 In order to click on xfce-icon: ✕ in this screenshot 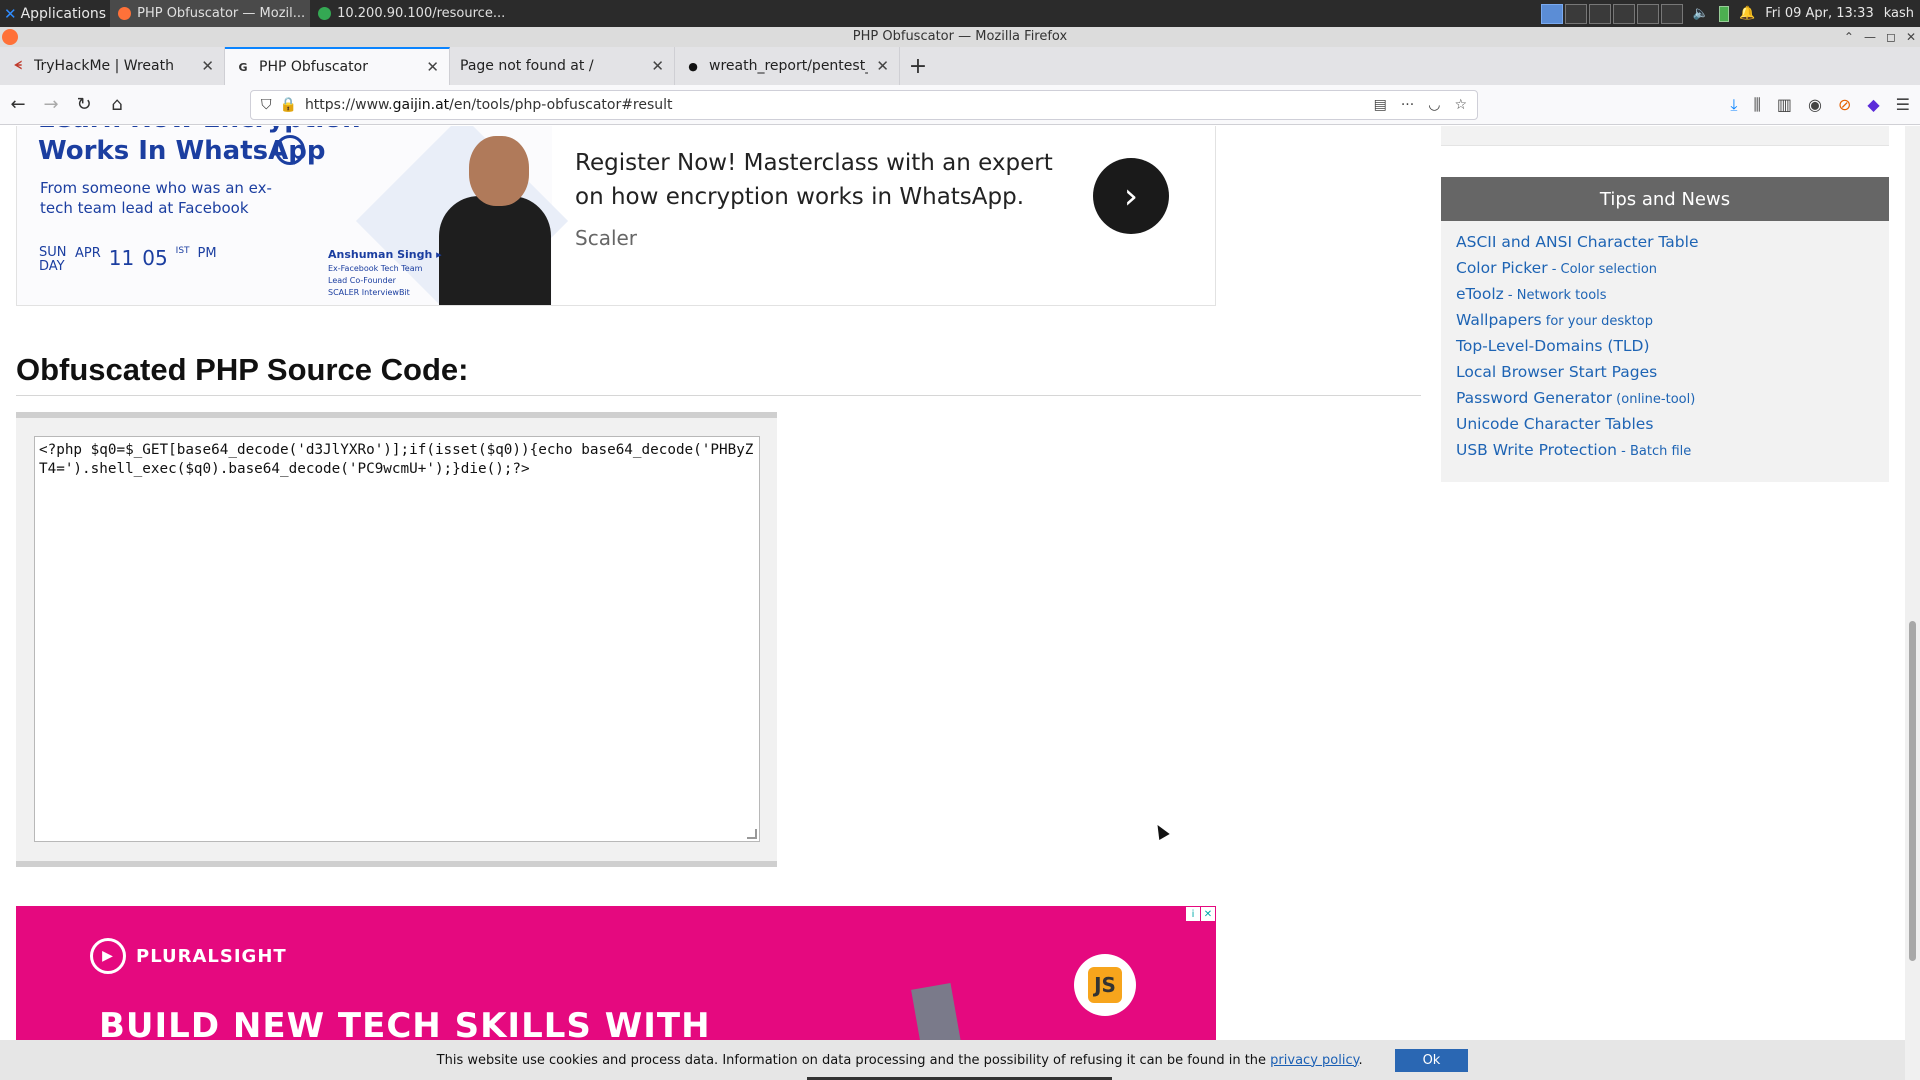, I will do `click(10, 13)`.